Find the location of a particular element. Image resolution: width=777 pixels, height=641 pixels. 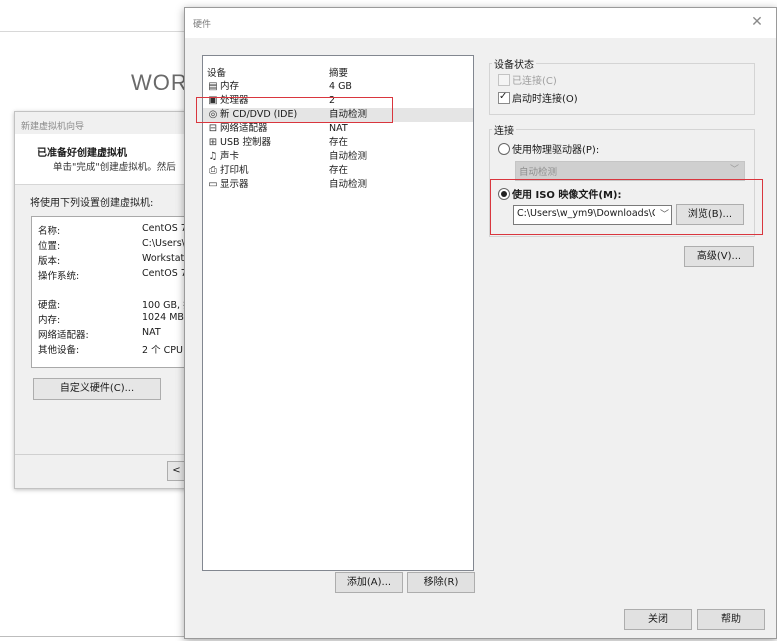

device-row-monitor: ▭ 显示器 自动检测 is located at coordinates (338, 185).